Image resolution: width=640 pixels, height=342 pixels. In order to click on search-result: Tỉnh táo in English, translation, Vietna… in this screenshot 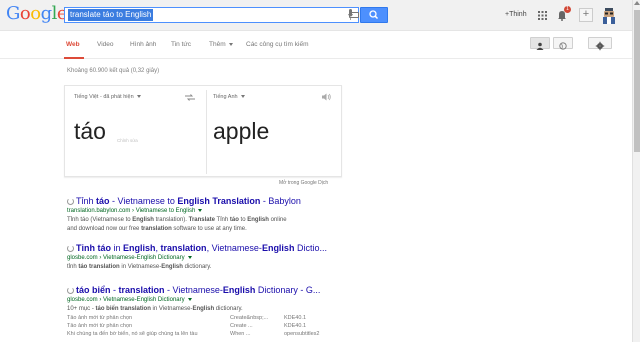, I will do `click(202, 257)`.